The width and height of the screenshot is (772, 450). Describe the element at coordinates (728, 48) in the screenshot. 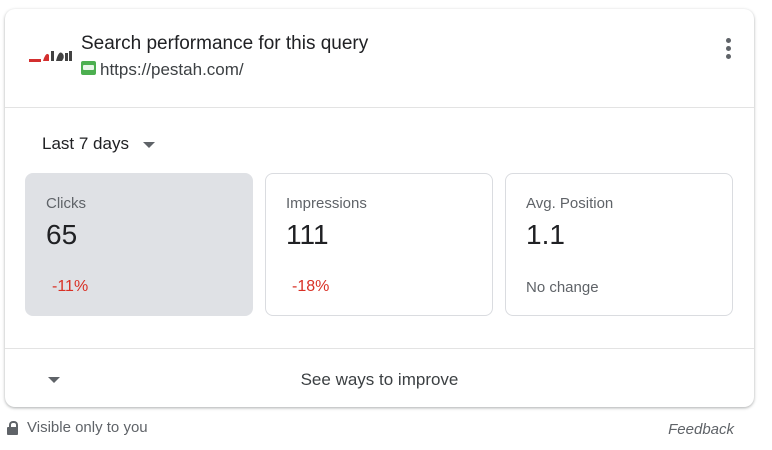

I see `more-options-button` at that location.